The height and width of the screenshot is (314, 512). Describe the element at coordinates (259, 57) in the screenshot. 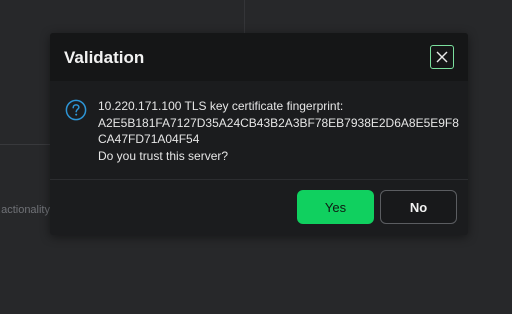

I see `dialog-header: Validation` at that location.